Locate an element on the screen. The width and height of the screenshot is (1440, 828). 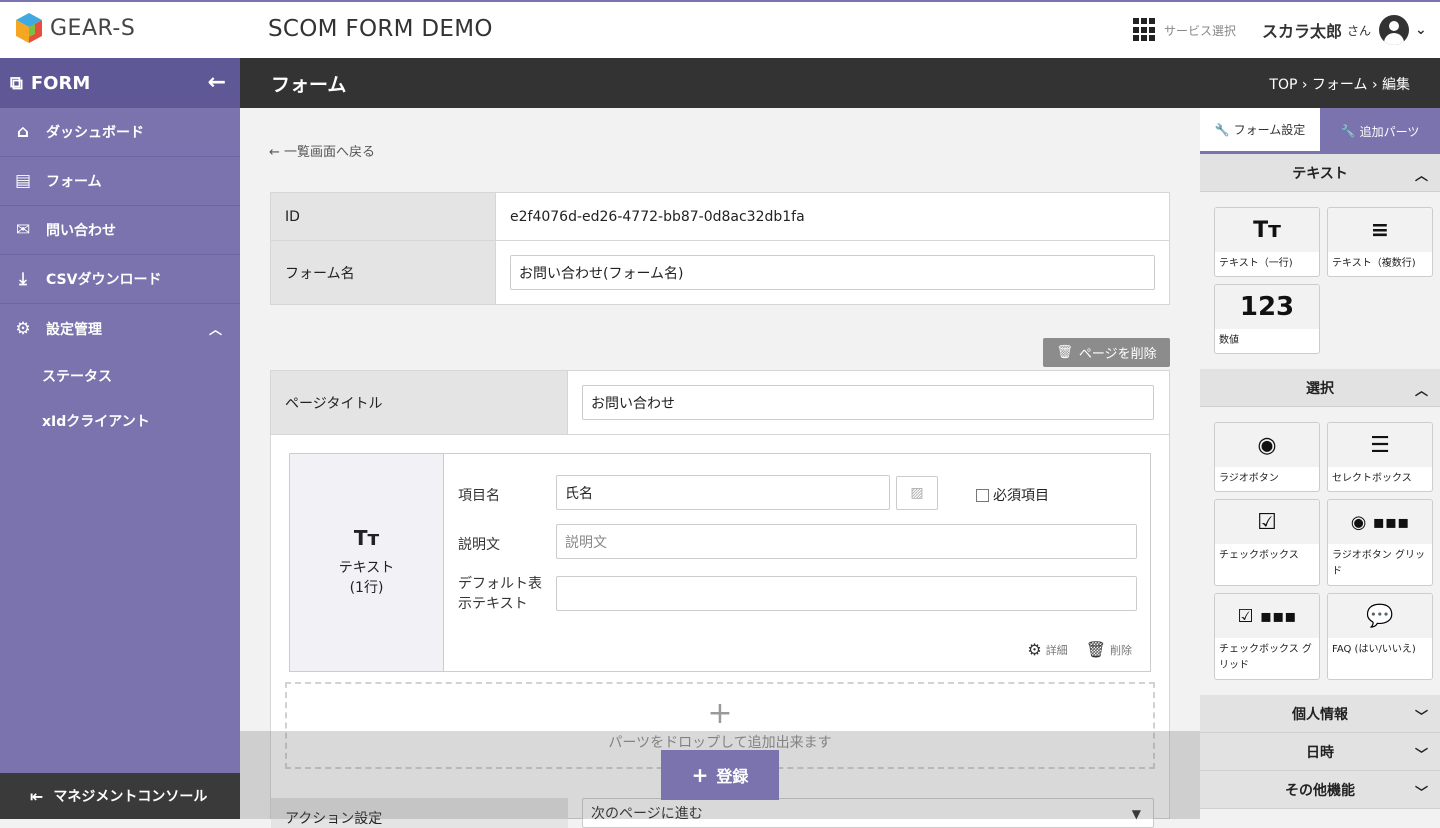
sidebar-subitem-xid-client: xIdクライアント is located at coordinates (120, 420).